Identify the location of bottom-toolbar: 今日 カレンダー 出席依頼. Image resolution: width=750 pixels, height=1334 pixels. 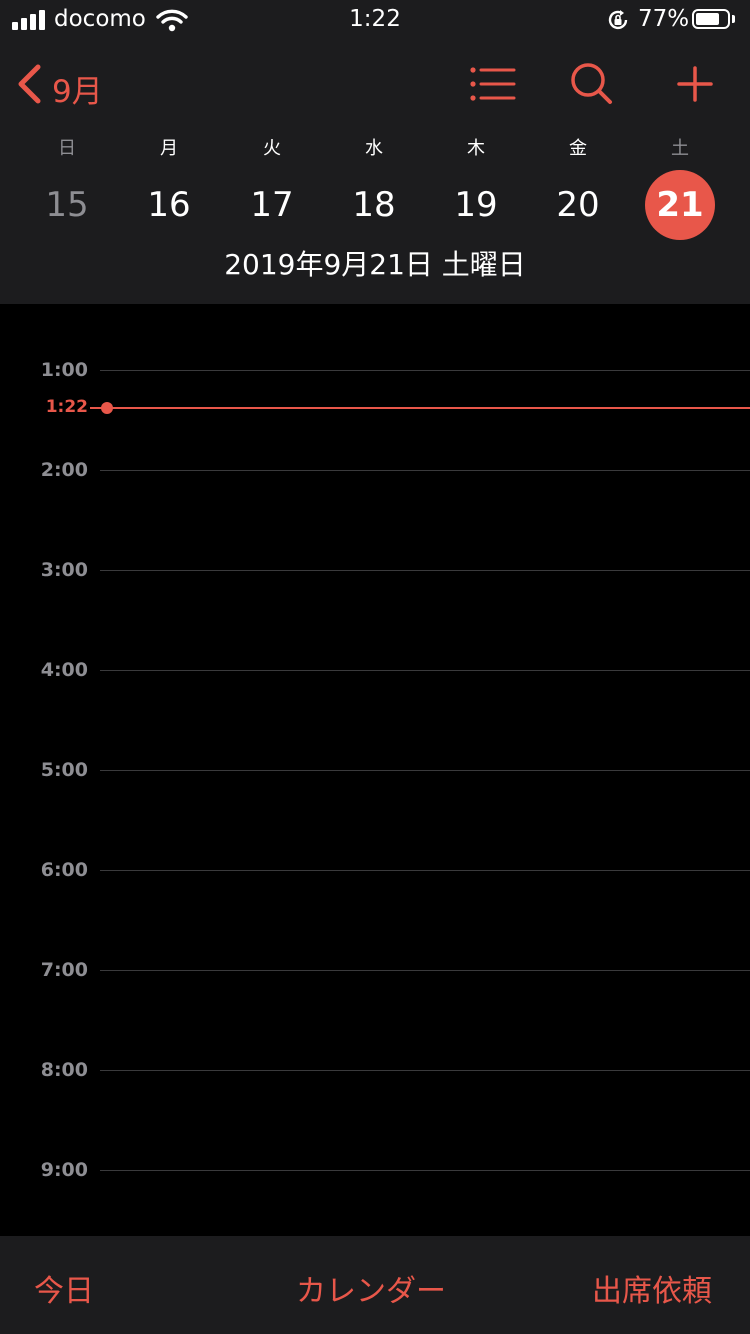
(375, 1285).